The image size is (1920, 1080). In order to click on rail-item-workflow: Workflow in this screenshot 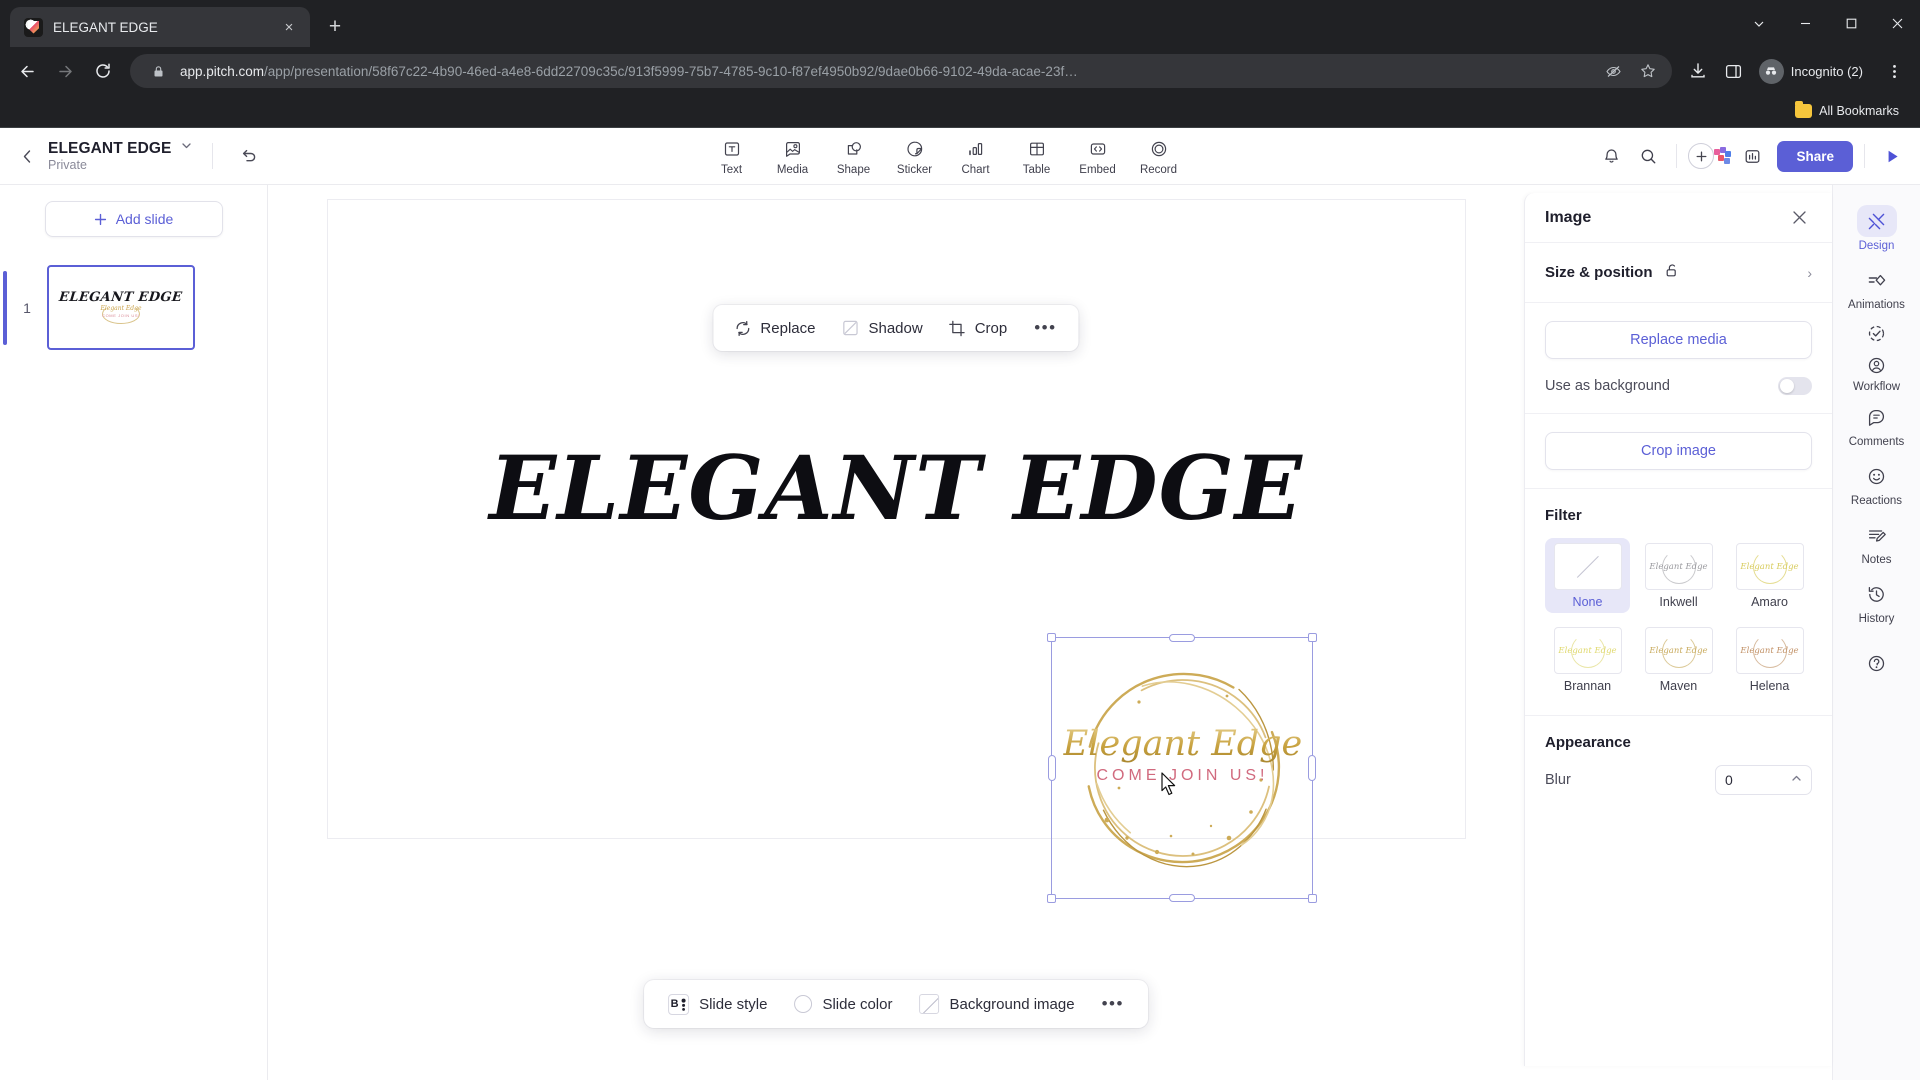, I will do `click(1876, 355)`.